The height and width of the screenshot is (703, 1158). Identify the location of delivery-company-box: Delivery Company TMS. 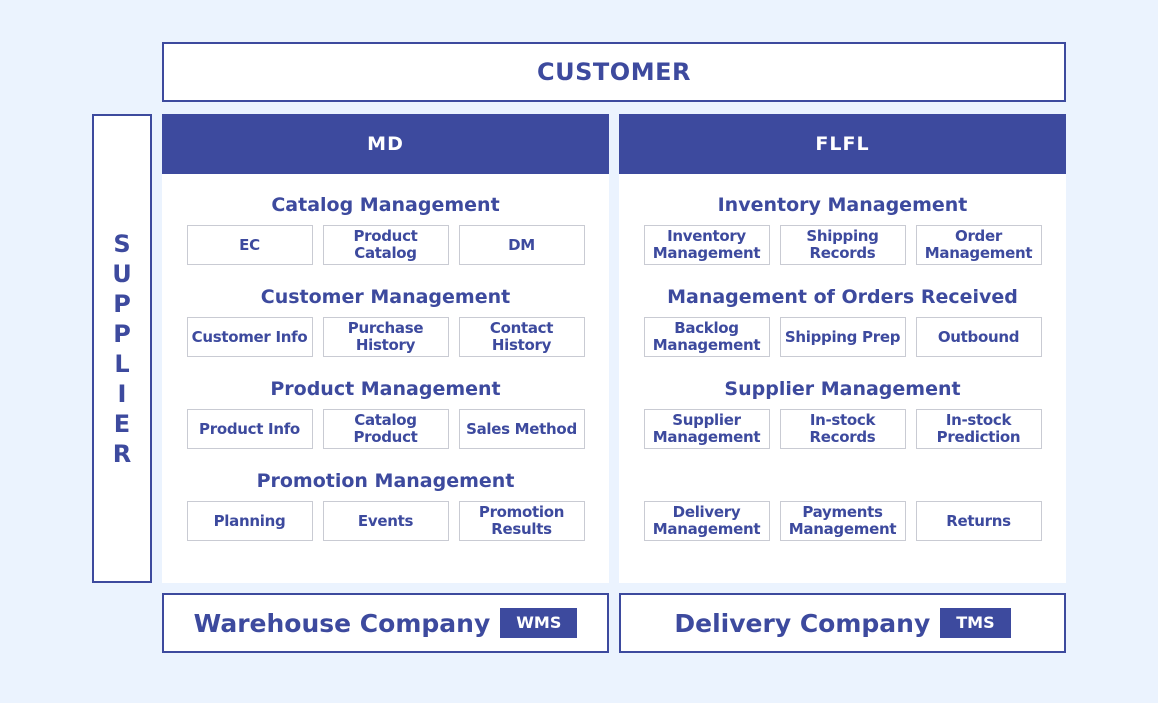
(842, 623).